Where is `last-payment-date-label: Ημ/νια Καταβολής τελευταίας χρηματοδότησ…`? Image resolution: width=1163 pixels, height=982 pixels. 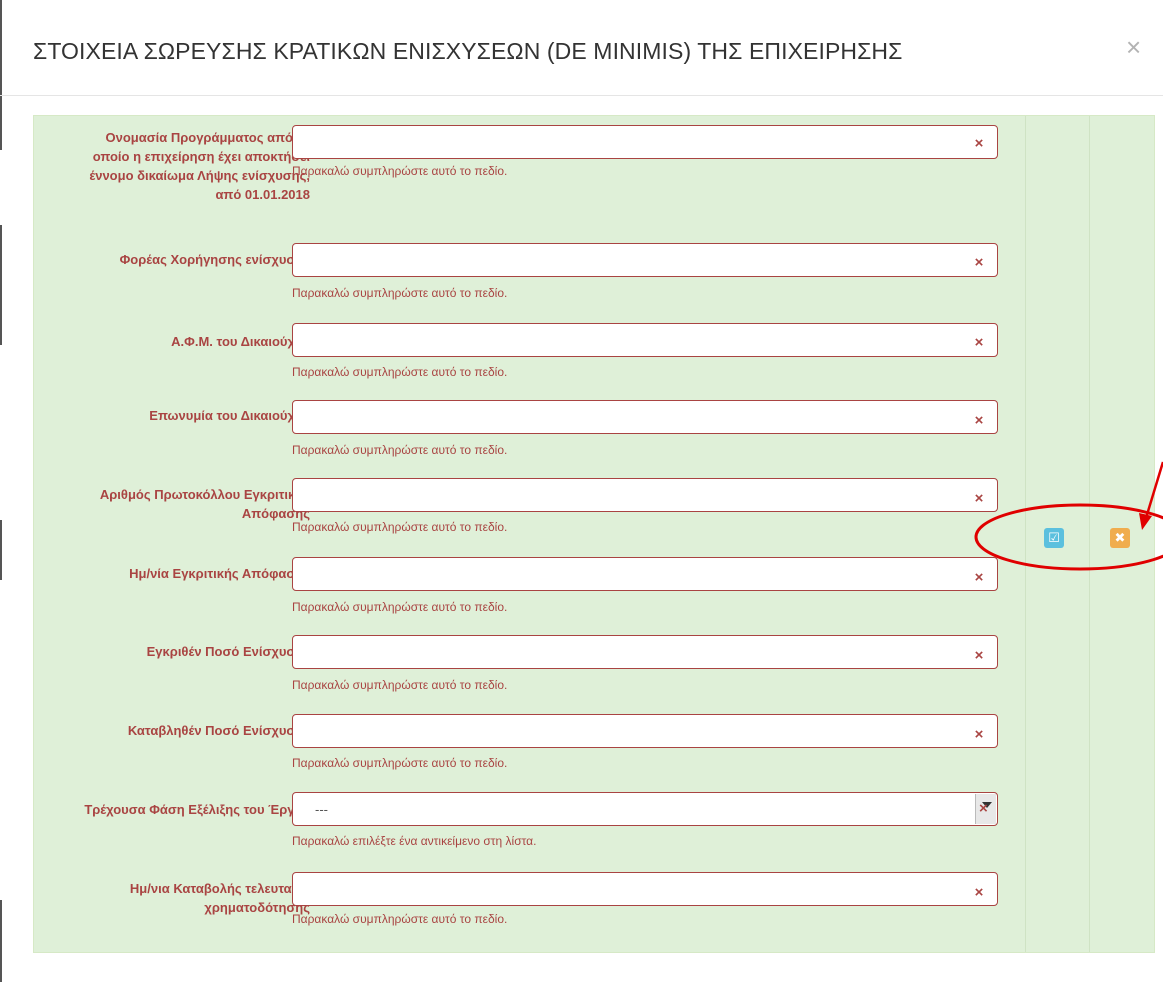
last-payment-date-label: Ημ/νια Καταβολής τελευταίας χρηματοδότησ… is located at coordinates (219, 898).